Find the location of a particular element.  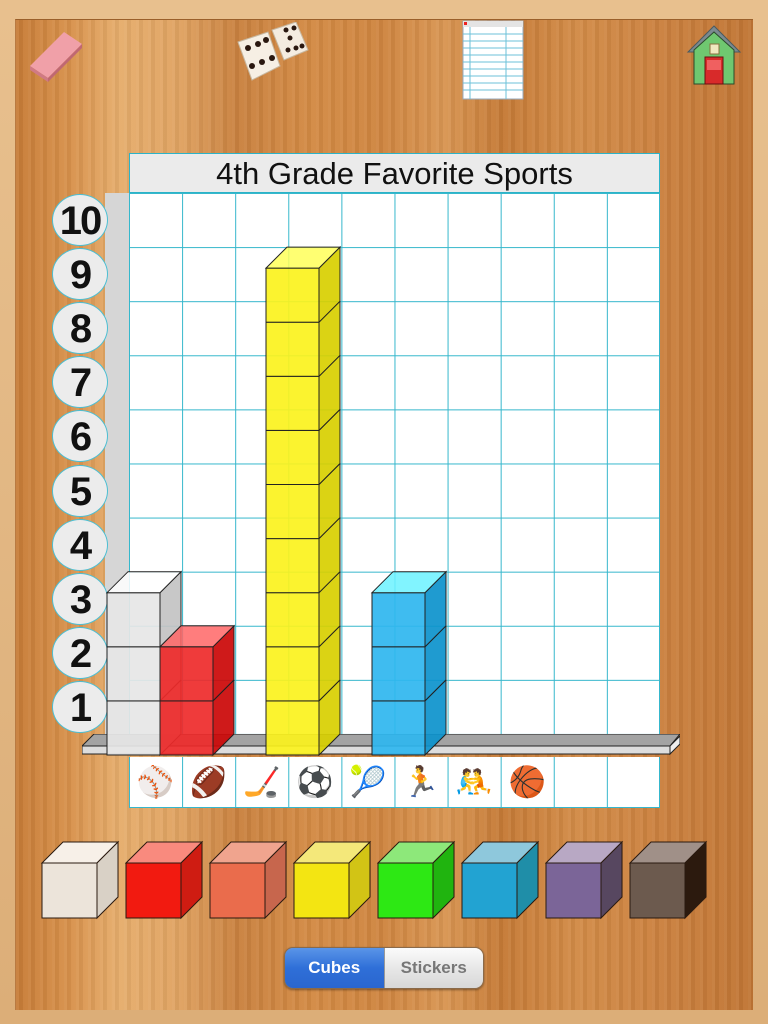

palette-cube-blue is located at coordinates (500, 880).